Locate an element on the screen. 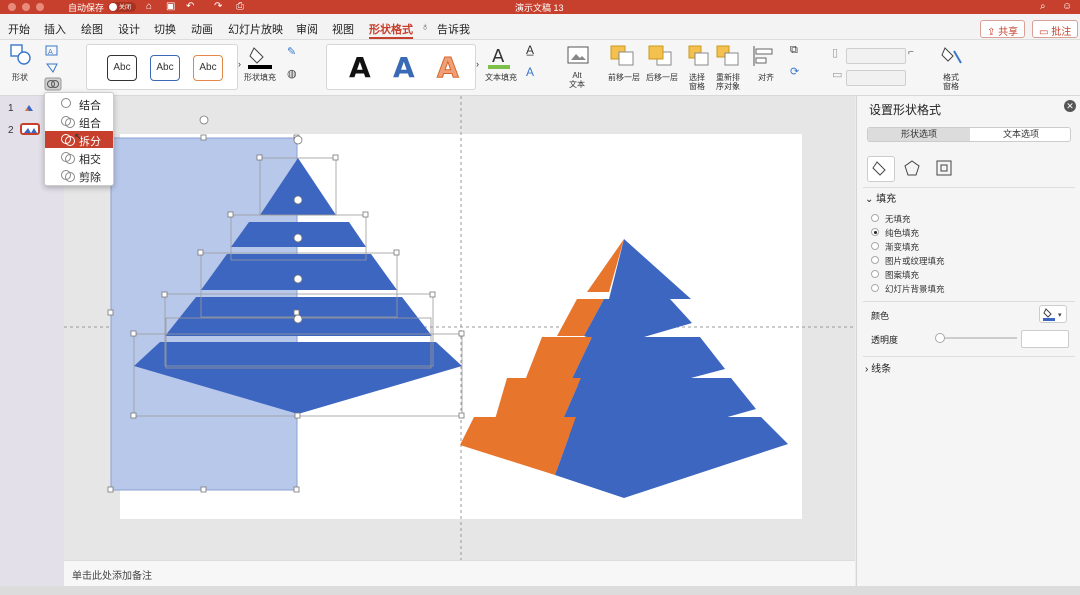 The image size is (1080, 595). shape-width-input is located at coordinates (876, 78).